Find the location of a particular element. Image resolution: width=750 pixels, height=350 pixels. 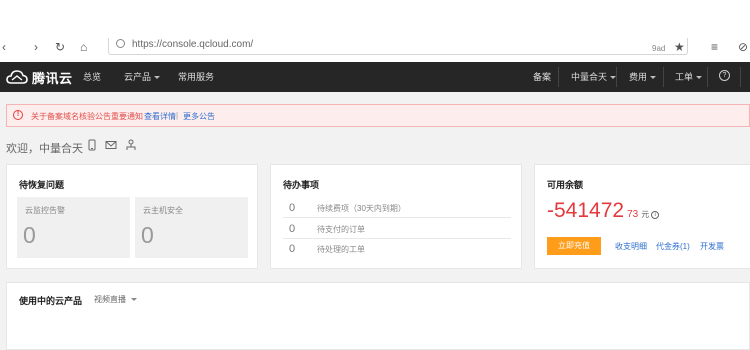

product-filter-value: 视频直播 is located at coordinates (110, 299).